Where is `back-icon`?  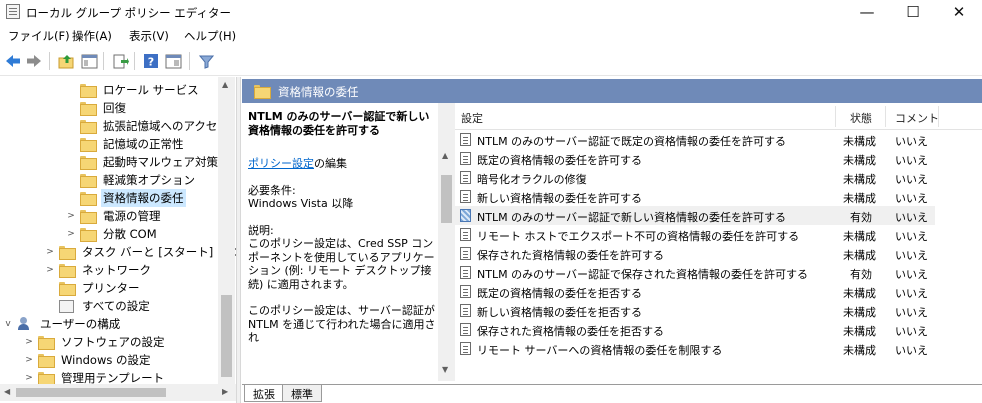
back-icon is located at coordinates (13, 61).